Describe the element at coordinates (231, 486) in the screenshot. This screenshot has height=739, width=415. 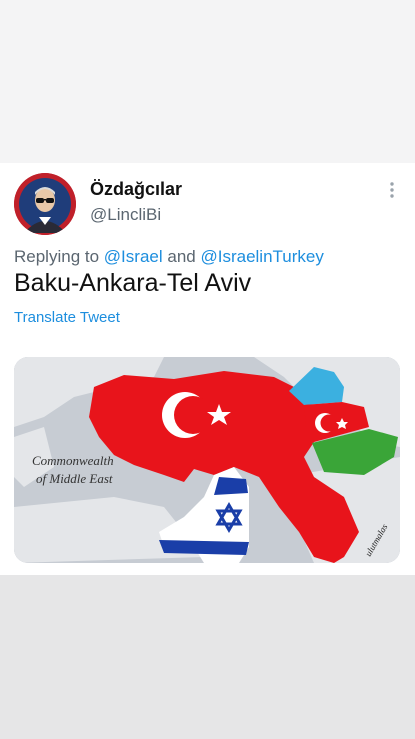
I see `israel-top-stripe` at that location.